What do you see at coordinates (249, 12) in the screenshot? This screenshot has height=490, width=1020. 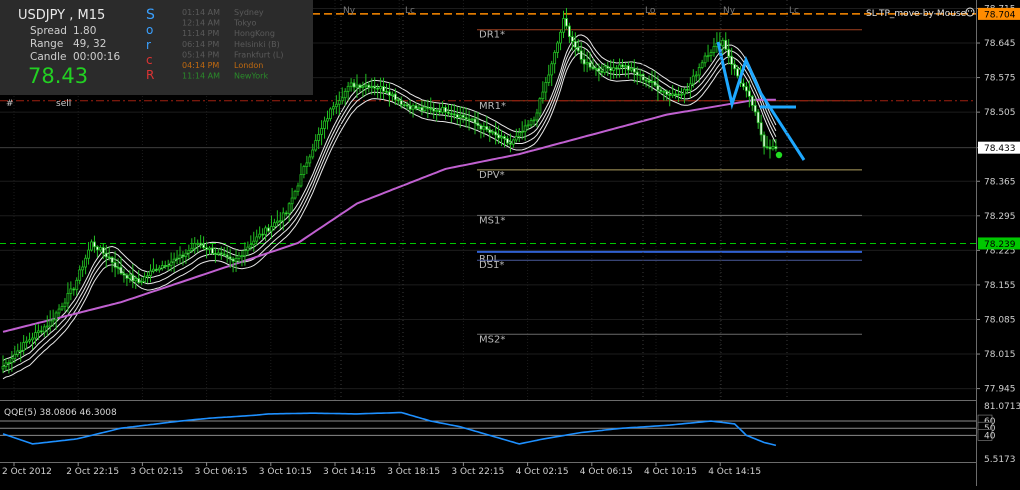 I see `session-city: Sydney` at bounding box center [249, 12].